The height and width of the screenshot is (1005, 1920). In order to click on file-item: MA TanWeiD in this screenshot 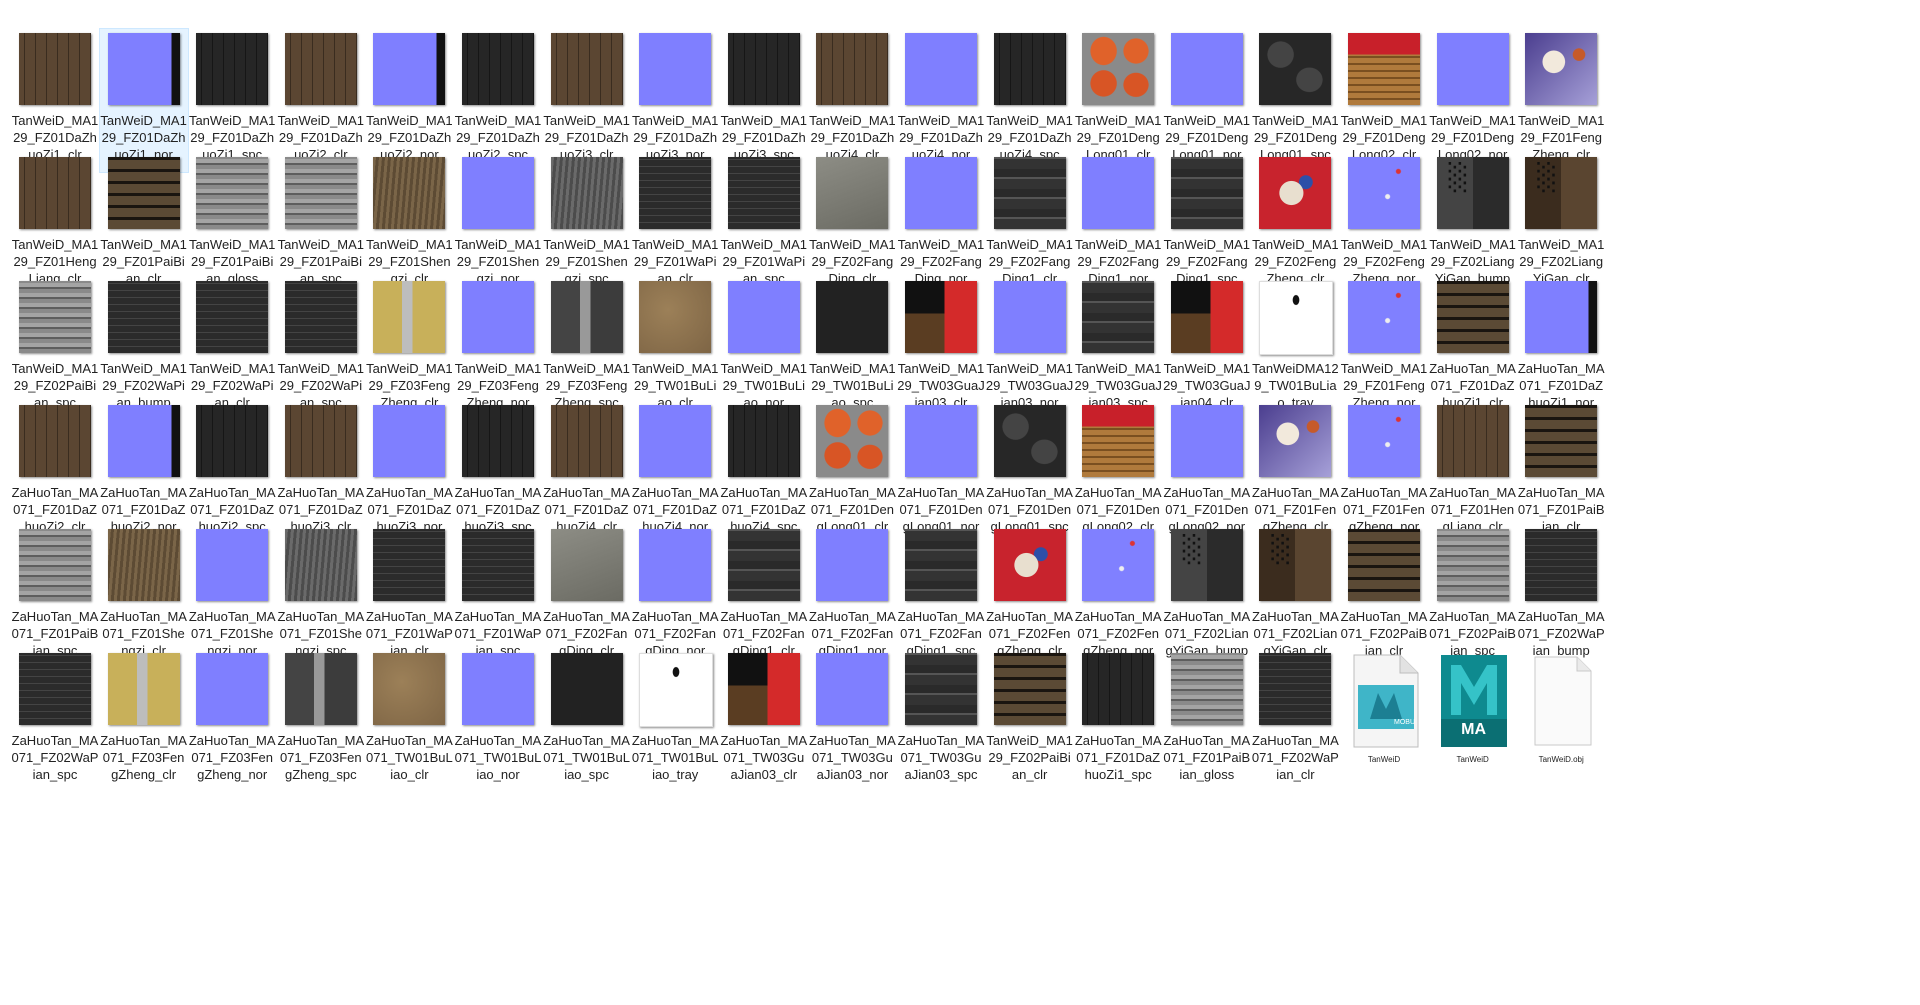, I will do `click(1473, 720)`.